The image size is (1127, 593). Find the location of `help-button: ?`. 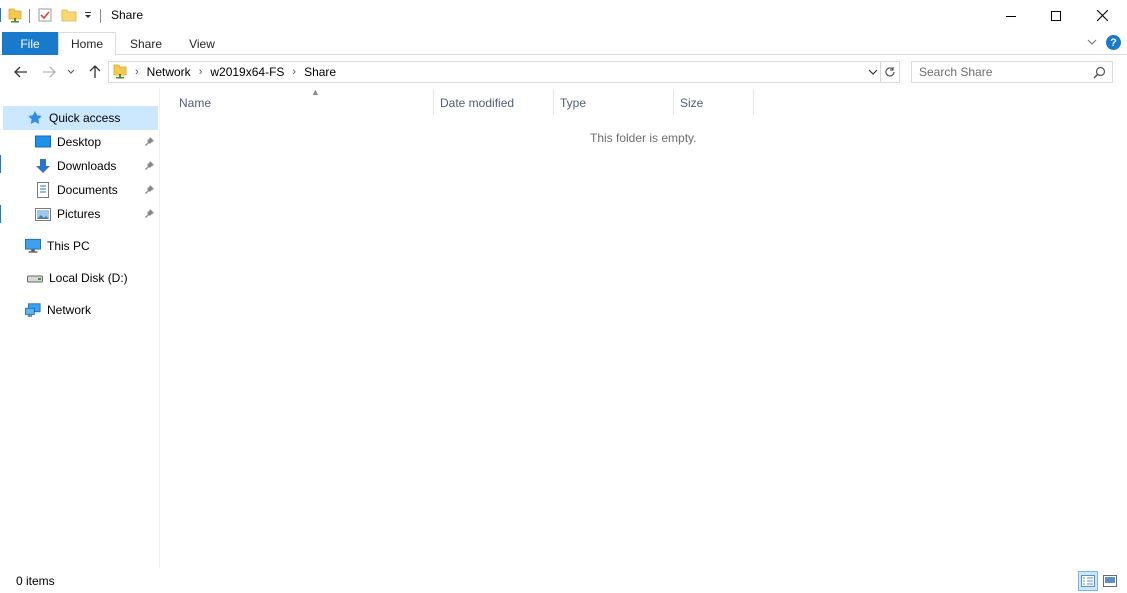

help-button: ? is located at coordinates (1113, 42).